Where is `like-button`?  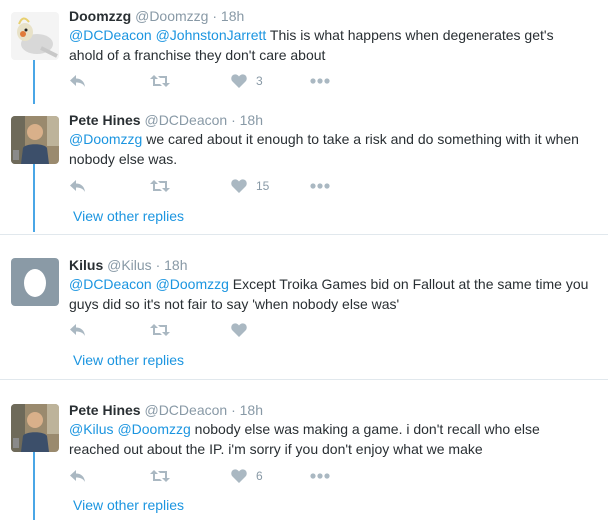 like-button is located at coordinates (239, 330).